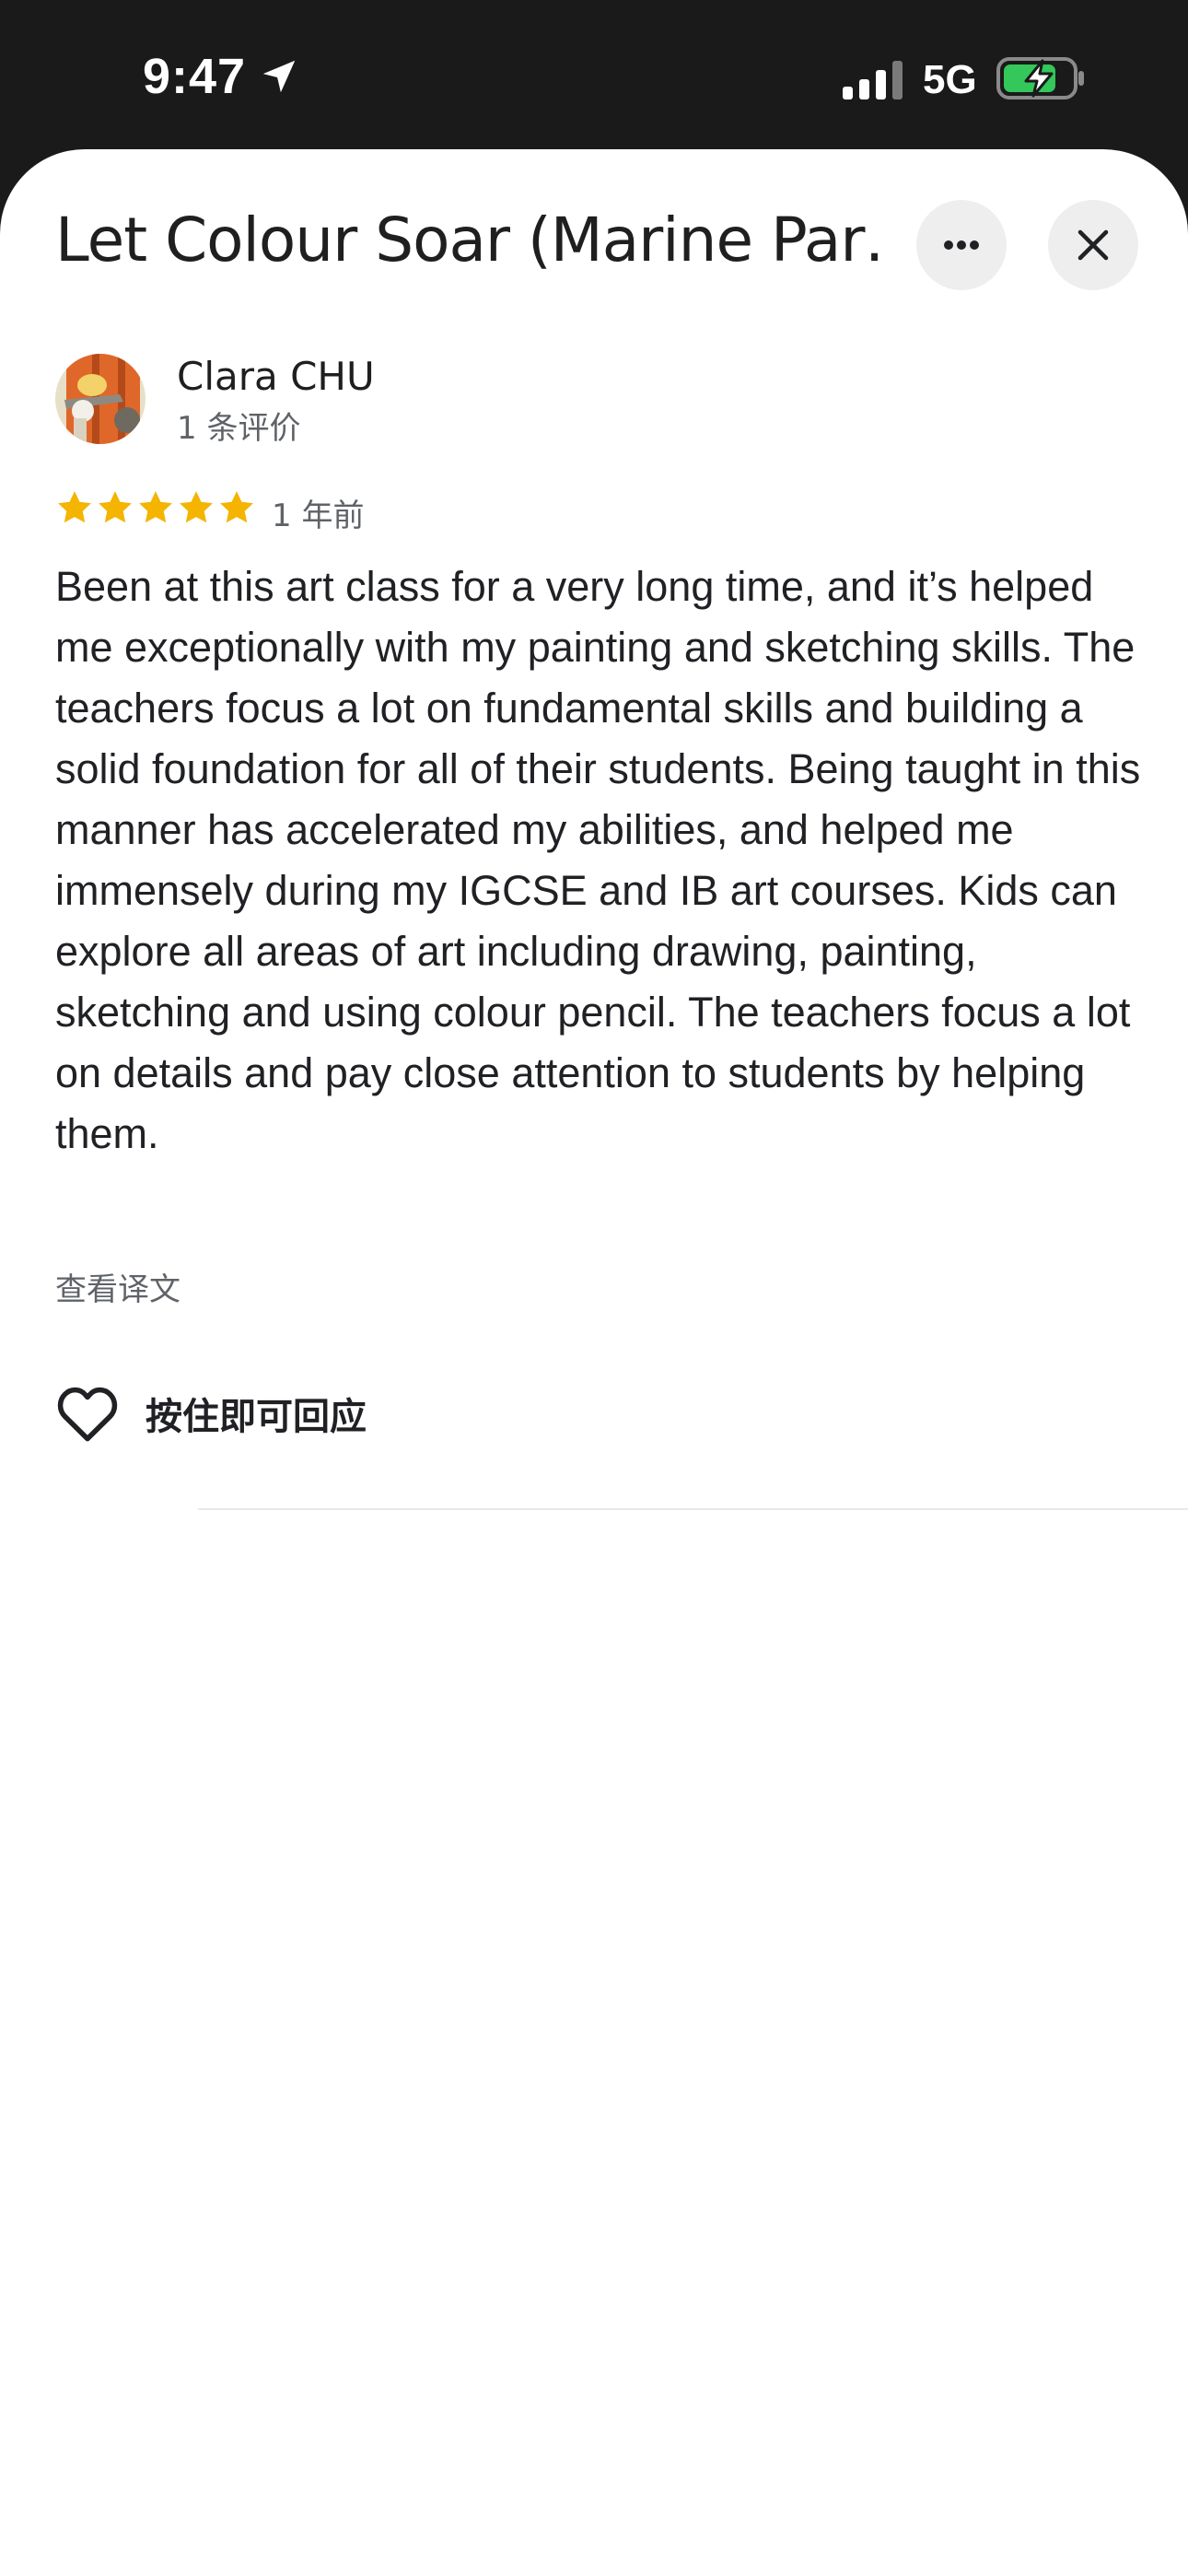 This screenshot has height=2576, width=1188. Describe the element at coordinates (118, 1286) in the screenshot. I see `see-translation-link: 查看译文` at that location.